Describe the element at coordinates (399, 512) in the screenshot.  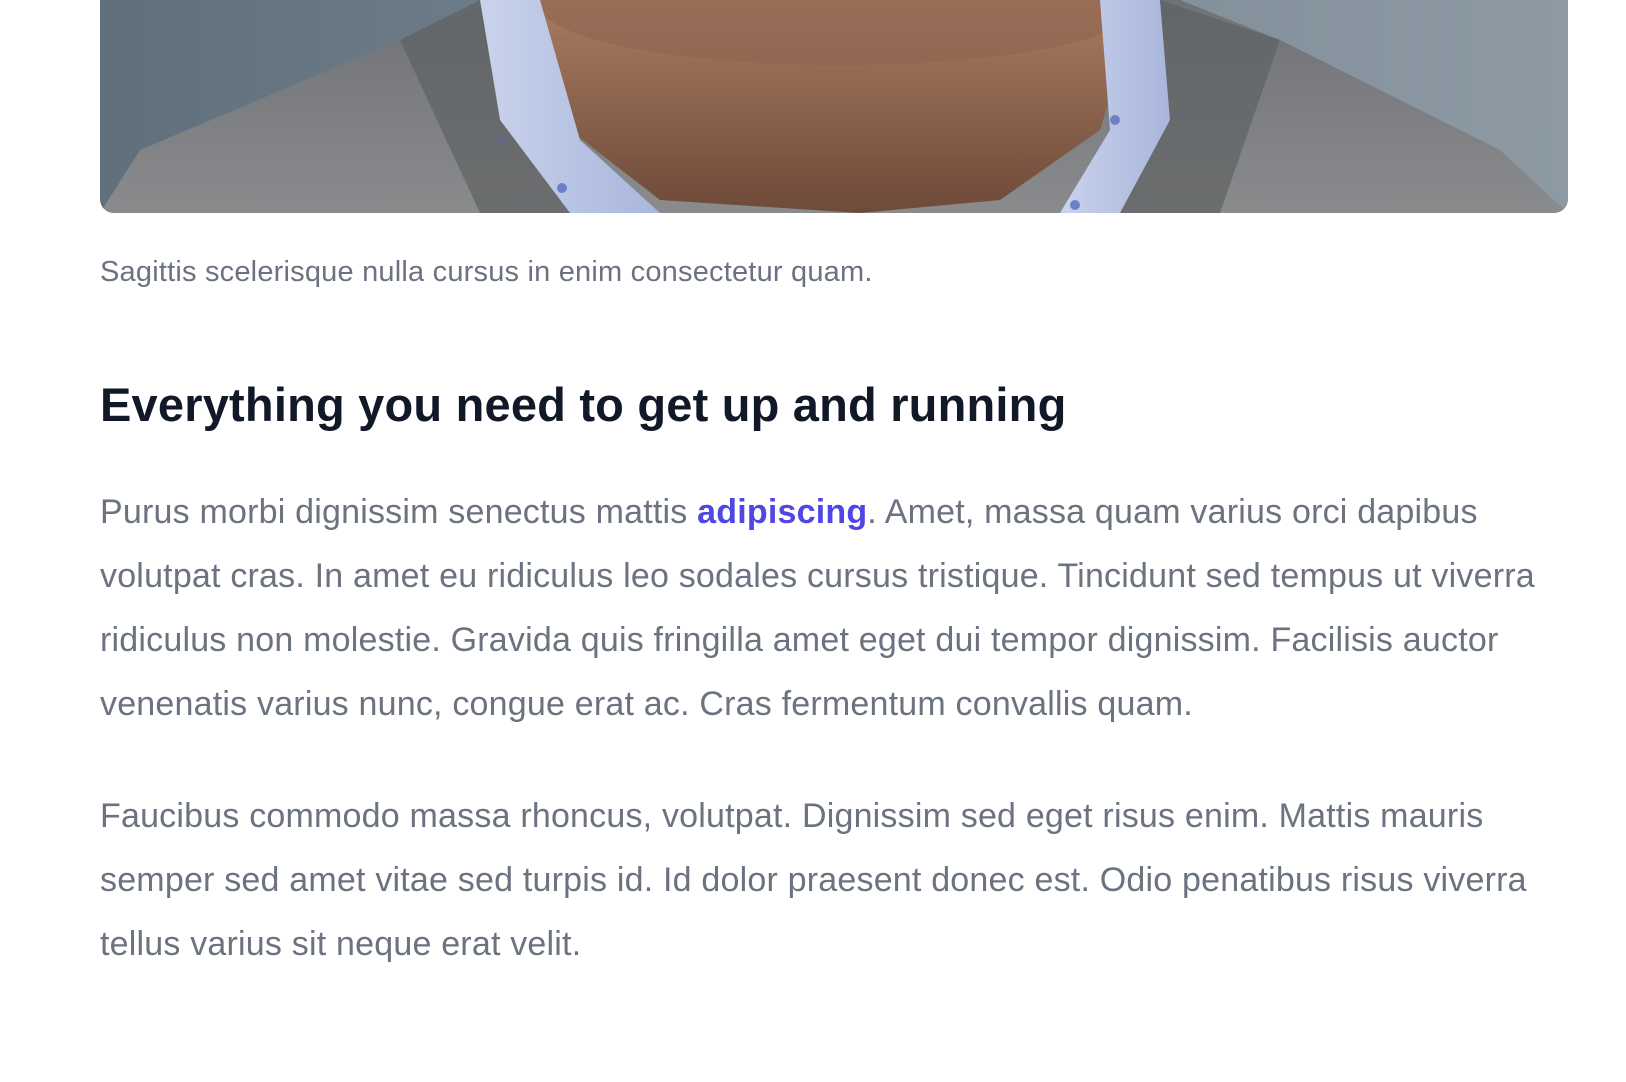
I see `paragraph-text: Purus morbi dignissim senectus mattis` at that location.